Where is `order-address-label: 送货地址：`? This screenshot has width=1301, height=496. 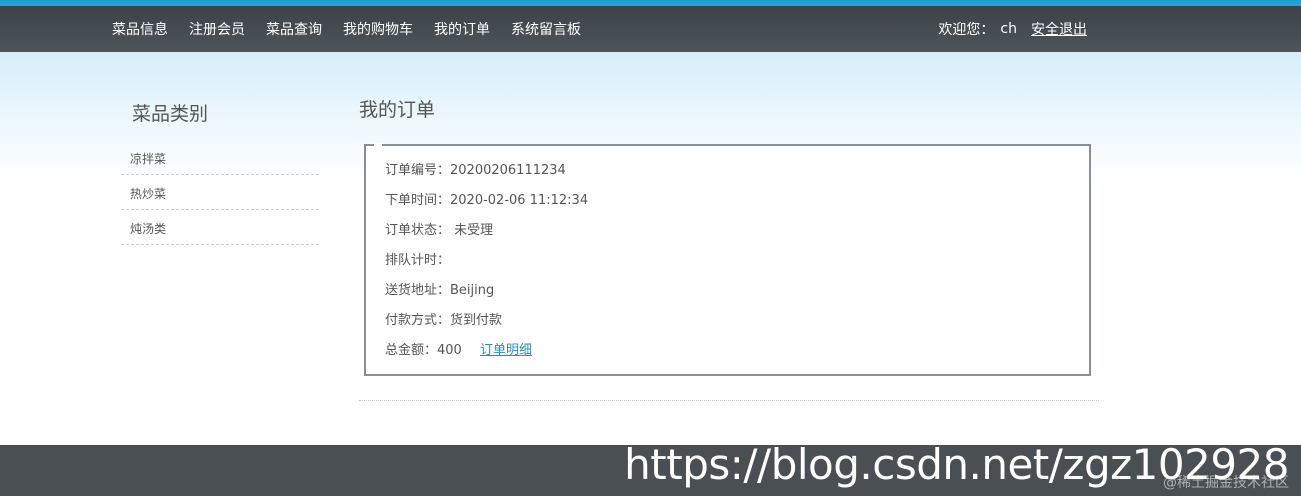
order-address-label: 送货地址： is located at coordinates (418, 290).